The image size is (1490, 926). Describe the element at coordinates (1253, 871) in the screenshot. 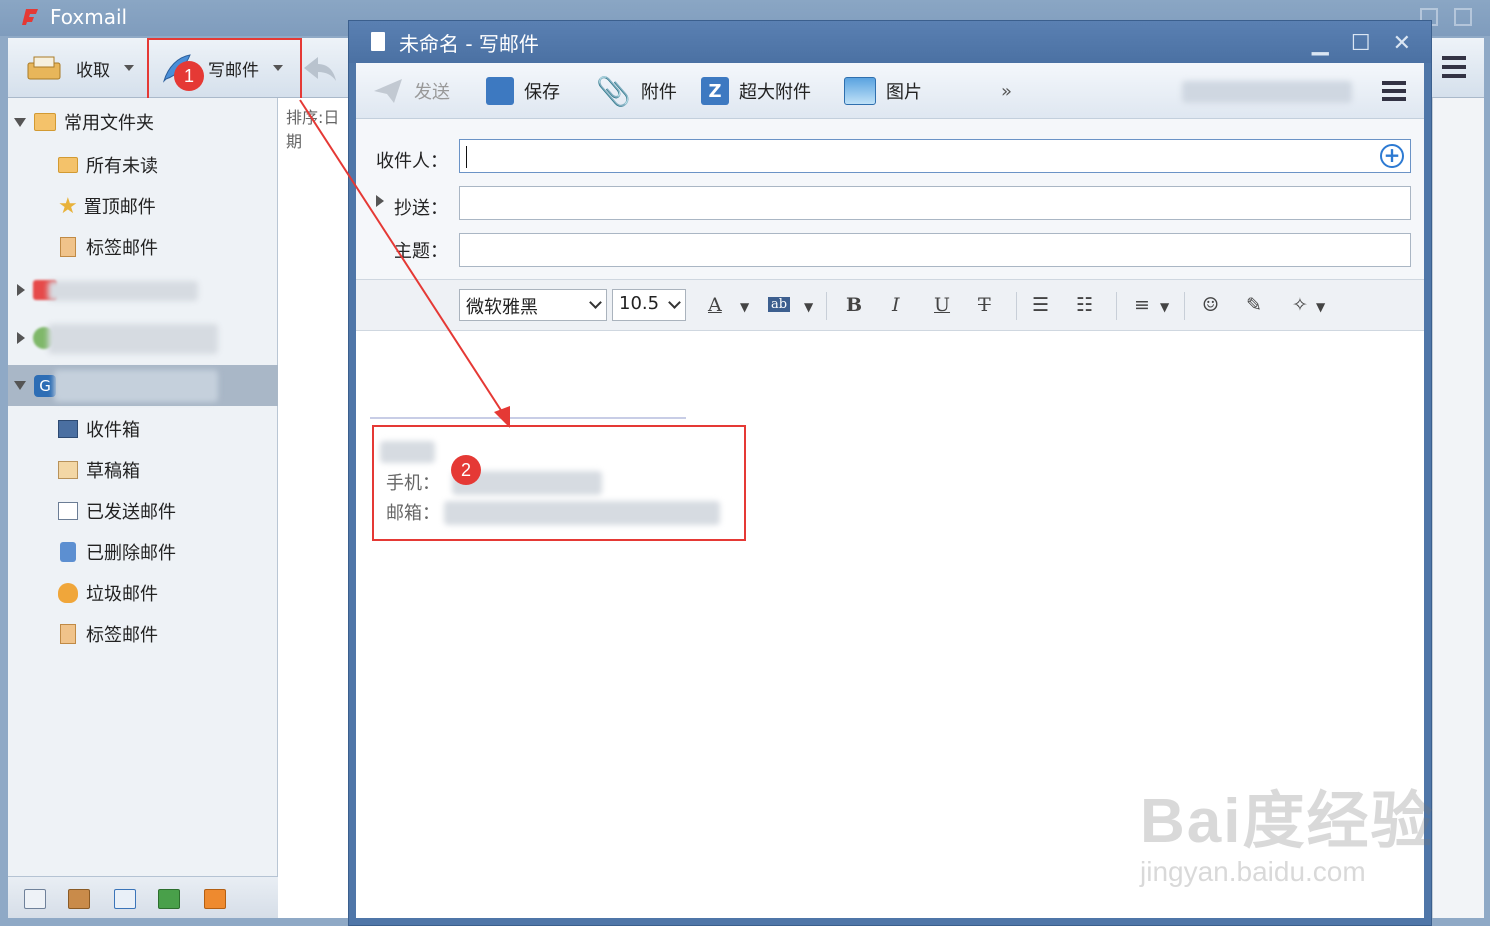

I see `watermark-line2: jingyan.baidu.com` at that location.